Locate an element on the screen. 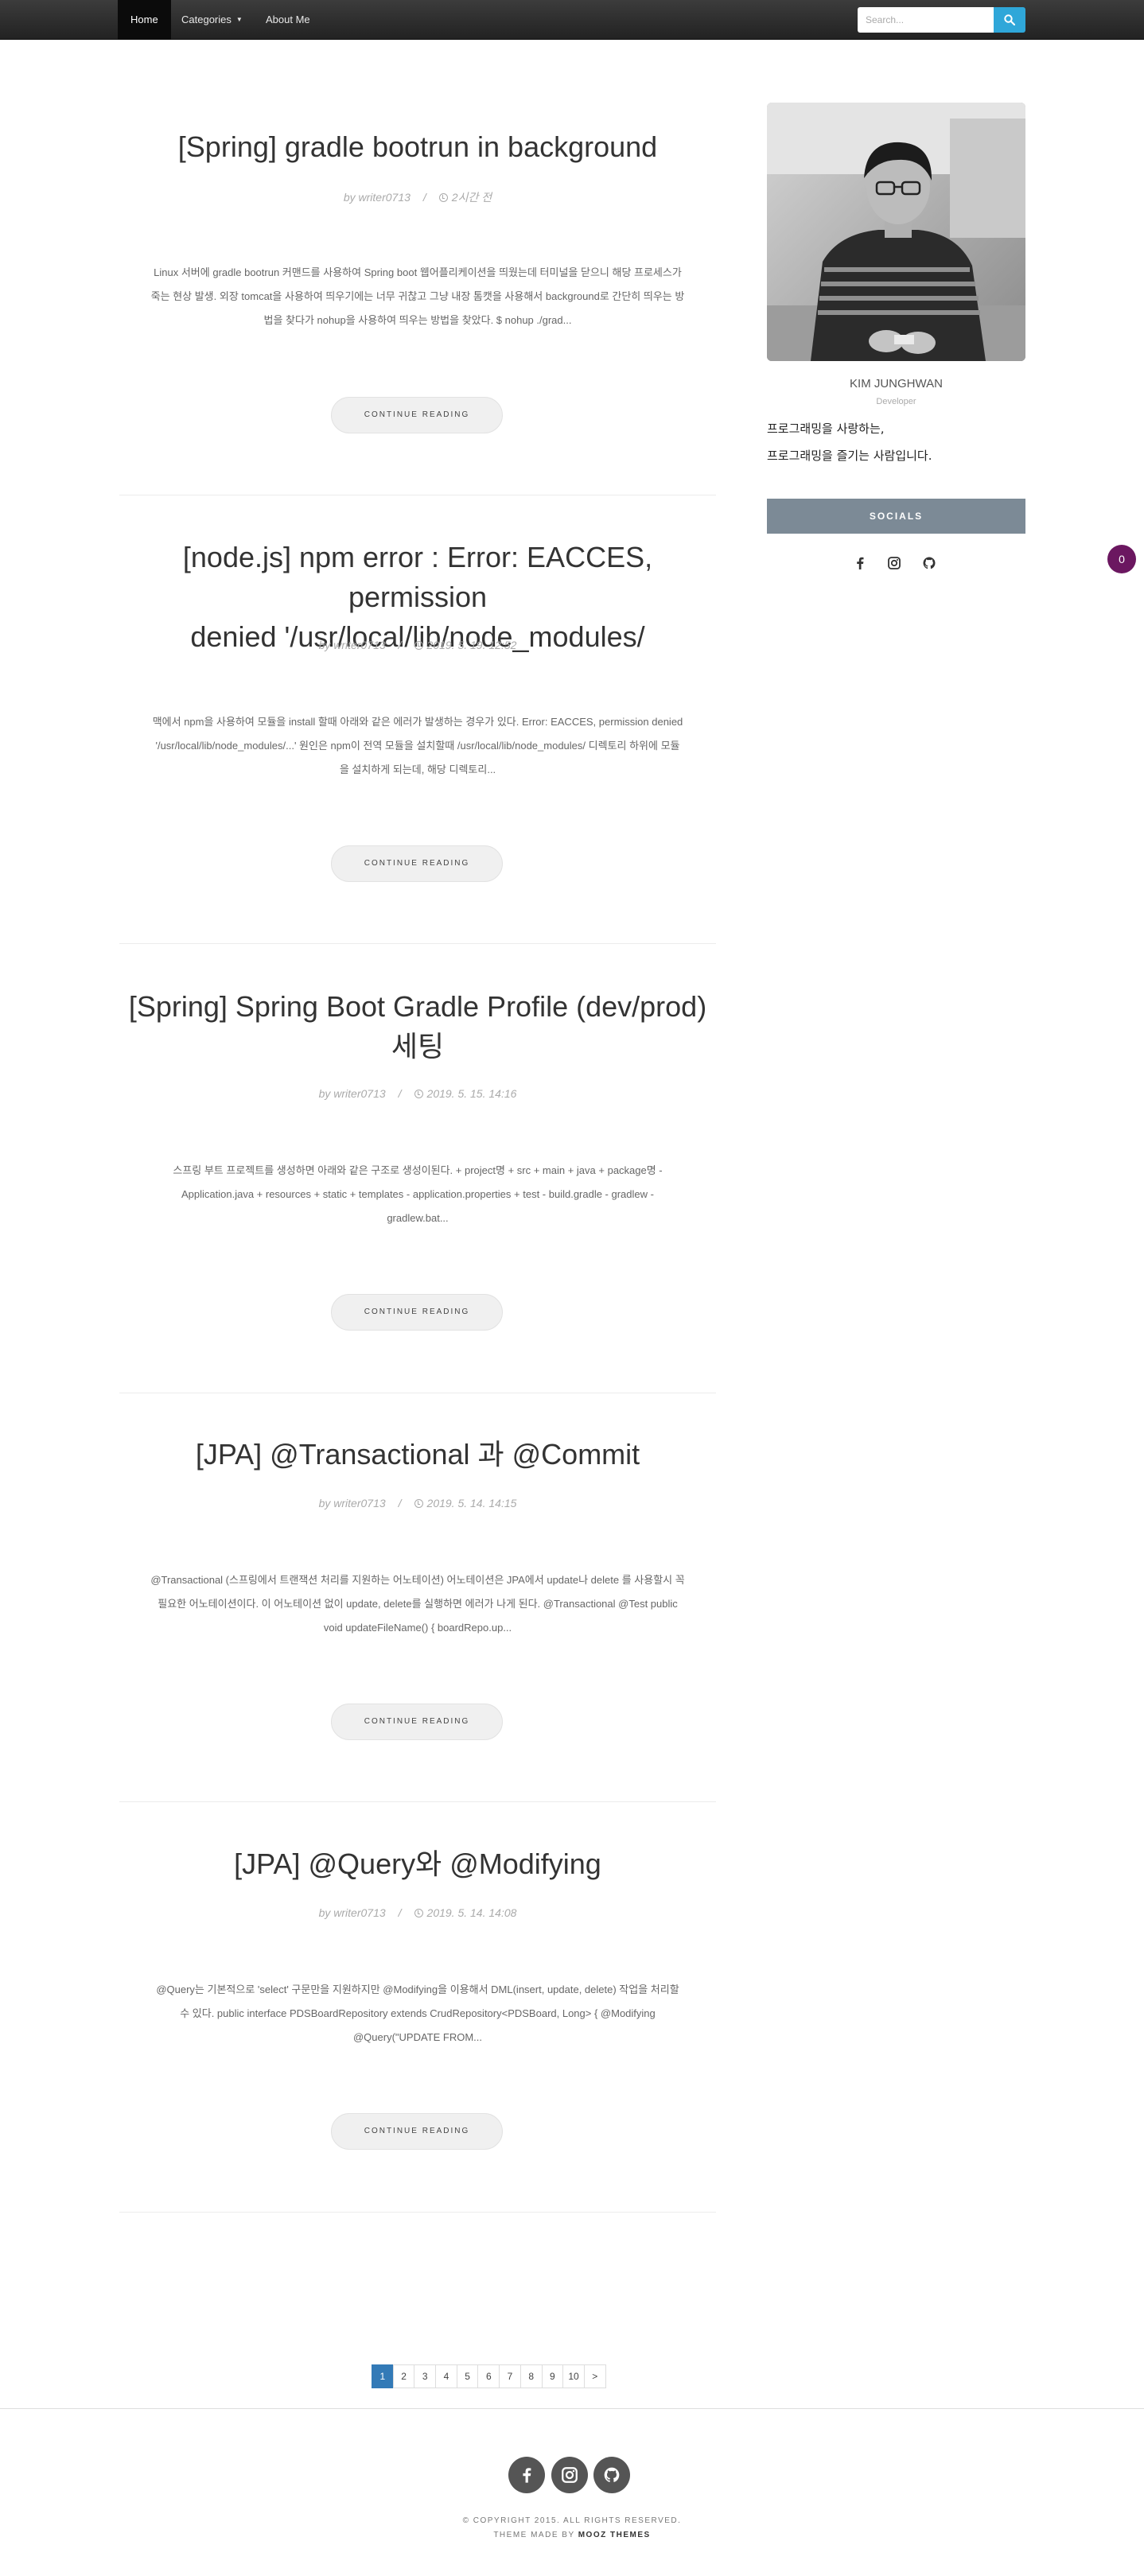 The image size is (1144, 2576). post-date: 2시간 전 is located at coordinates (472, 197).